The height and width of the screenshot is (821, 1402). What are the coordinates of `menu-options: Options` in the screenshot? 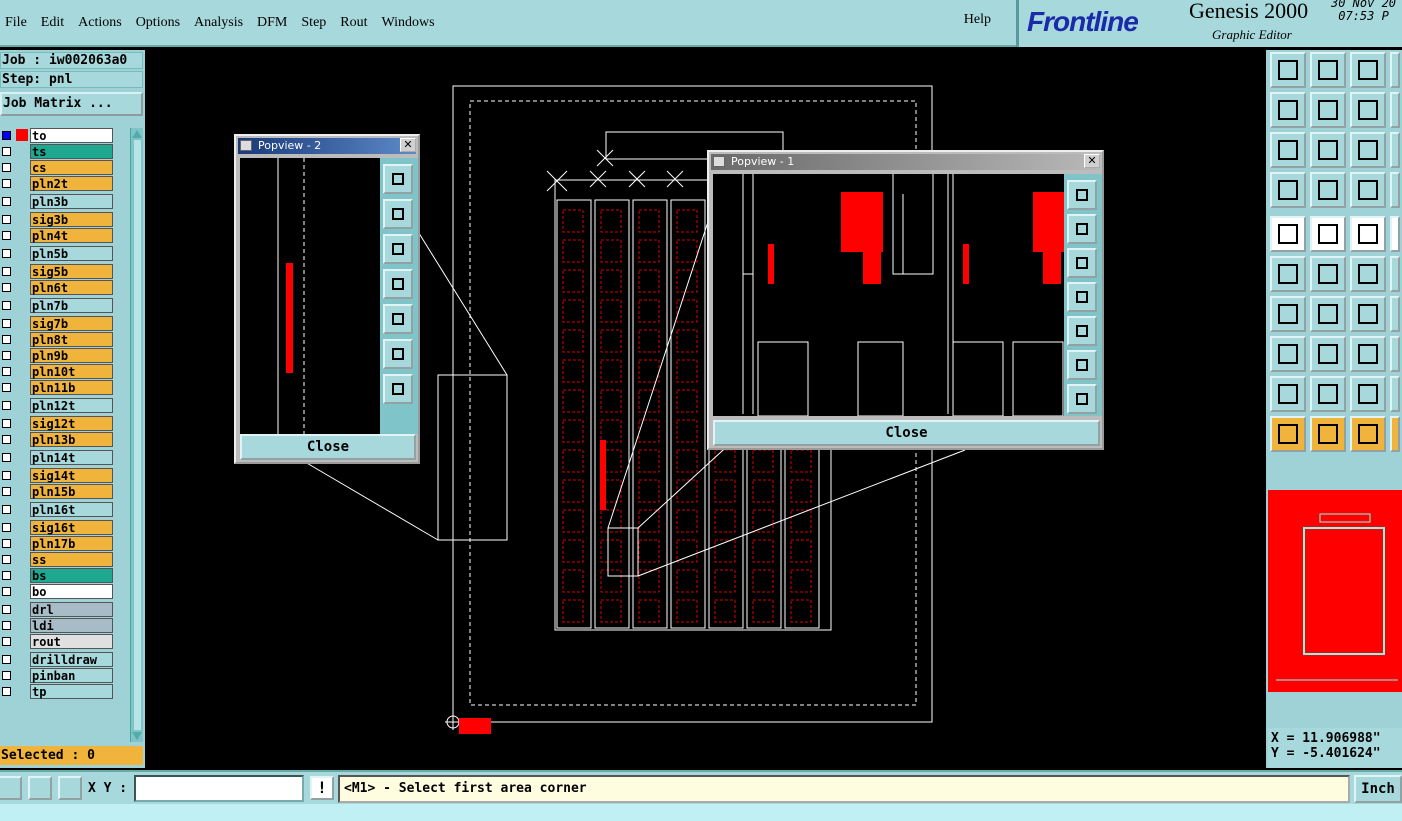 It's located at (158, 23).